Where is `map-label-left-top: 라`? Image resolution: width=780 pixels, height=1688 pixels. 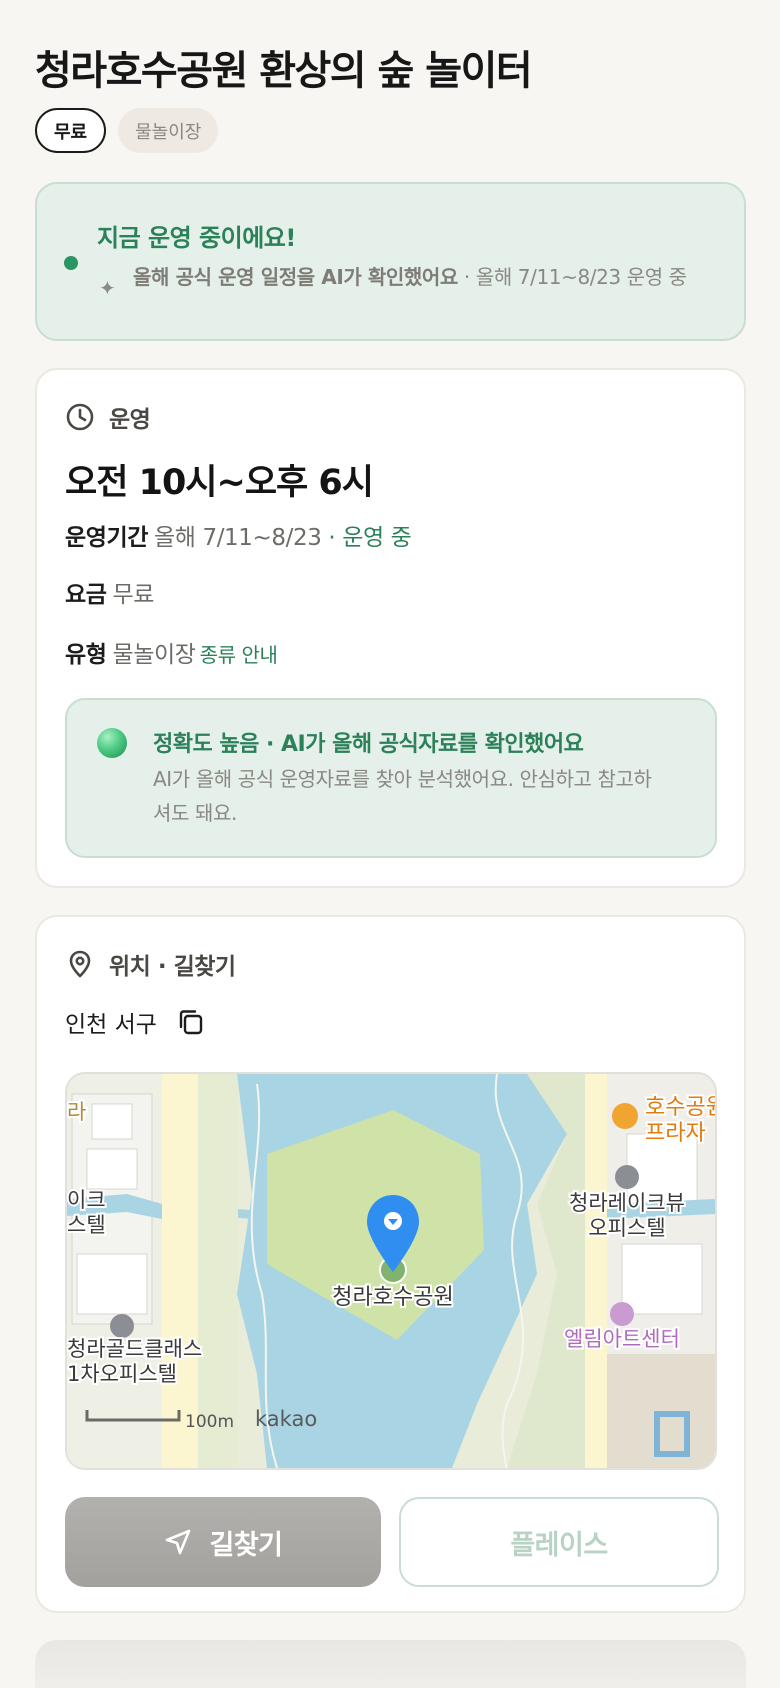
map-label-left-top: 라 is located at coordinates (76, 1112).